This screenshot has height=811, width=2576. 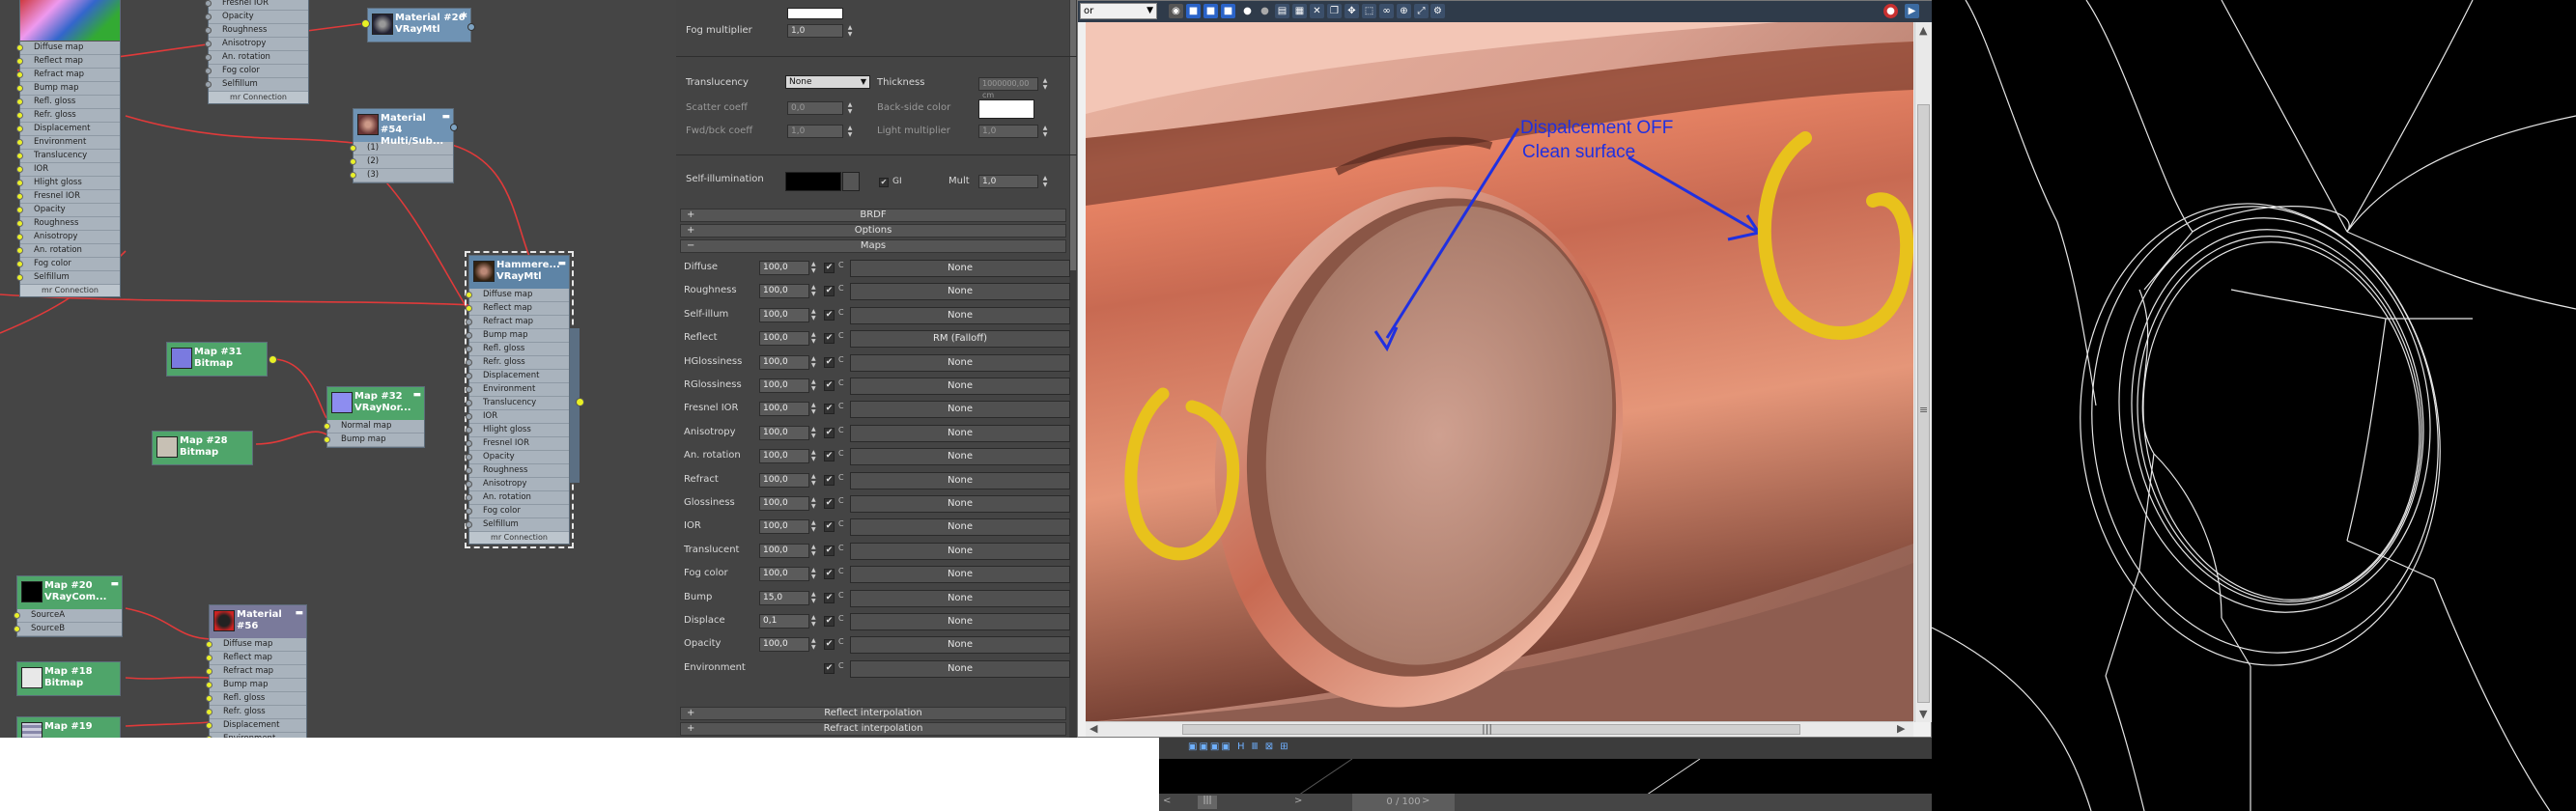 What do you see at coordinates (68, 170) in the screenshot?
I see `slot-ior: IOR` at bounding box center [68, 170].